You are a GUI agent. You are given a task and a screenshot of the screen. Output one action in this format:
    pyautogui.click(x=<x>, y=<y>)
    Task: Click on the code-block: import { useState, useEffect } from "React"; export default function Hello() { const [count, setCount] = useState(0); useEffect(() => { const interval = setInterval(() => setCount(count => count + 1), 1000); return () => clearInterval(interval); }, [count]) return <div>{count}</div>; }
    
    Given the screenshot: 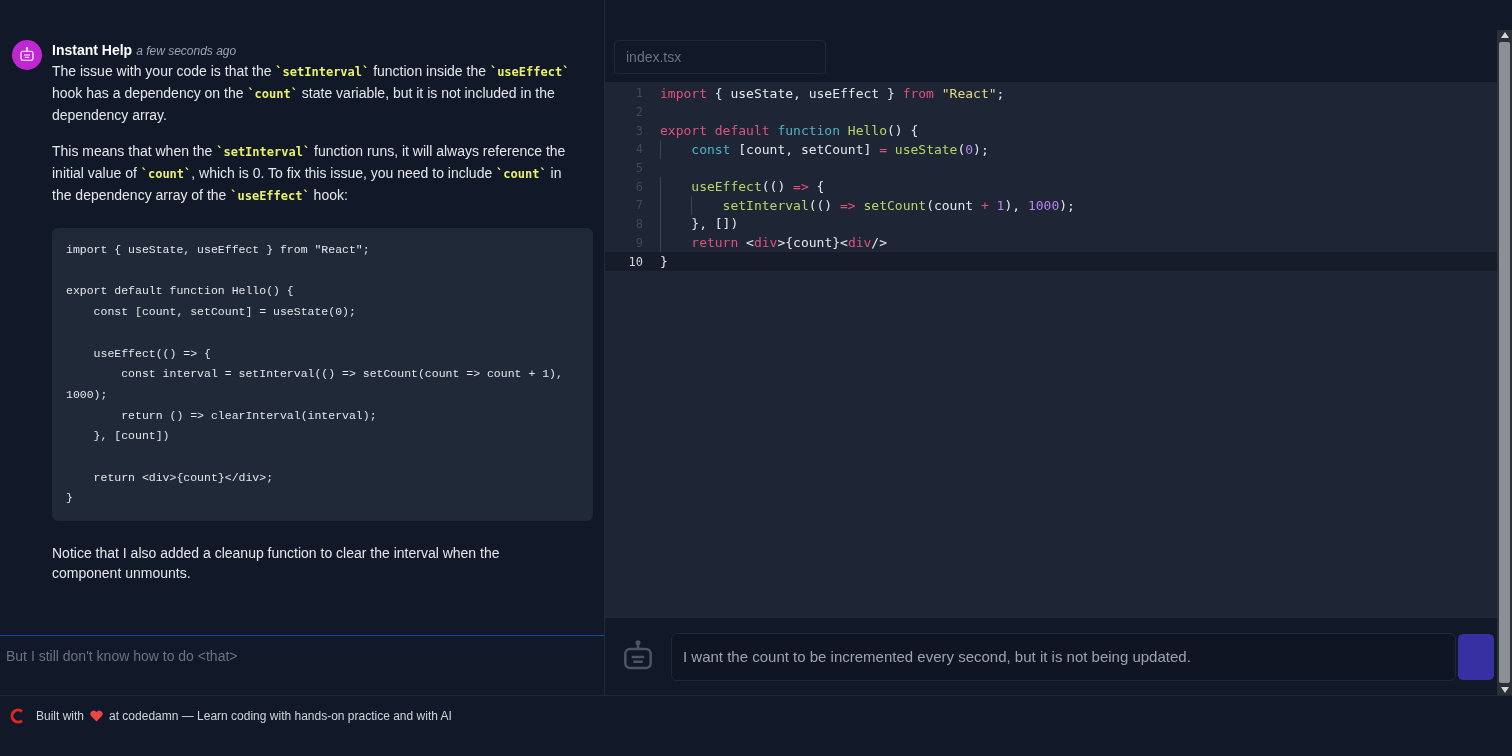 What is the action you would take?
    pyautogui.click(x=322, y=375)
    